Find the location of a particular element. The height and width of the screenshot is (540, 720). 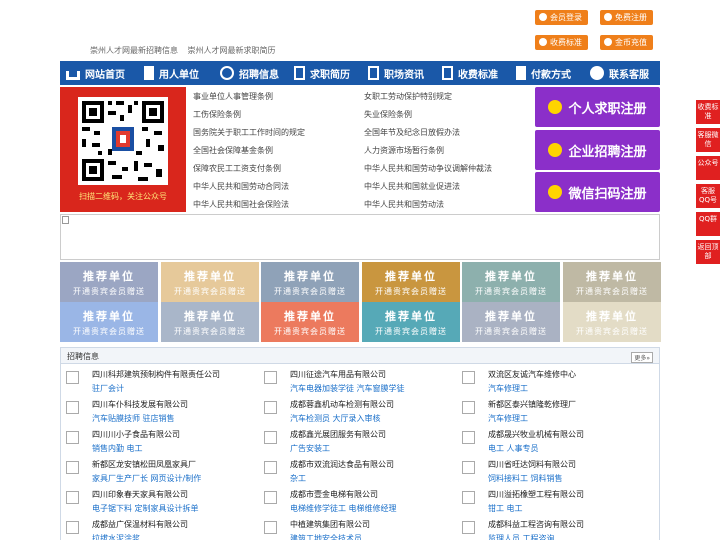

nav-home: 网站首页 is located at coordinates (99, 73).